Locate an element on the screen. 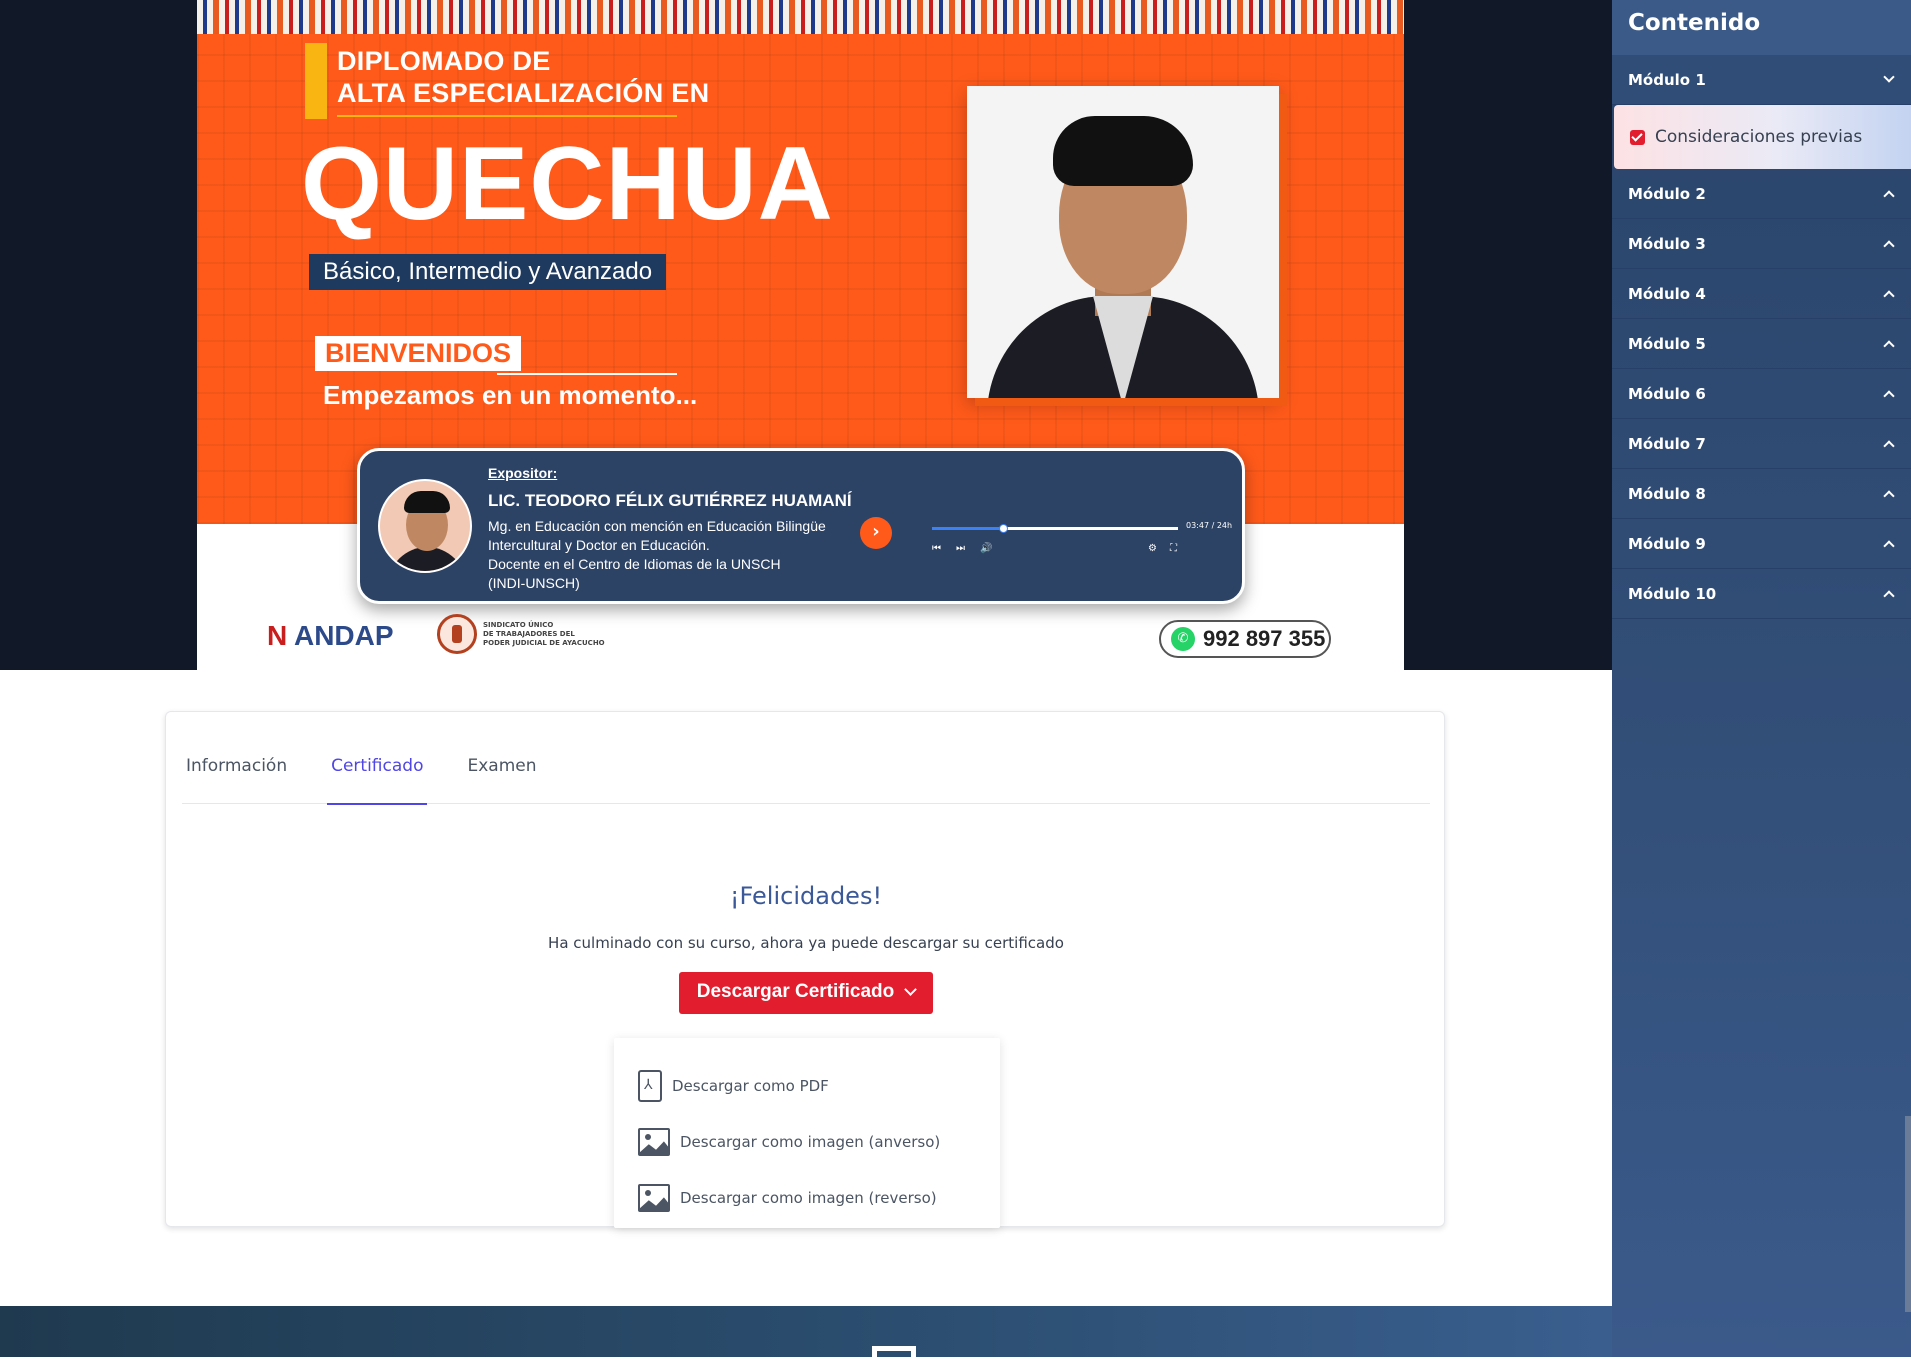 This screenshot has height=1360, width=1911. lesson-label: Consideraciones previas is located at coordinates (1759, 137).